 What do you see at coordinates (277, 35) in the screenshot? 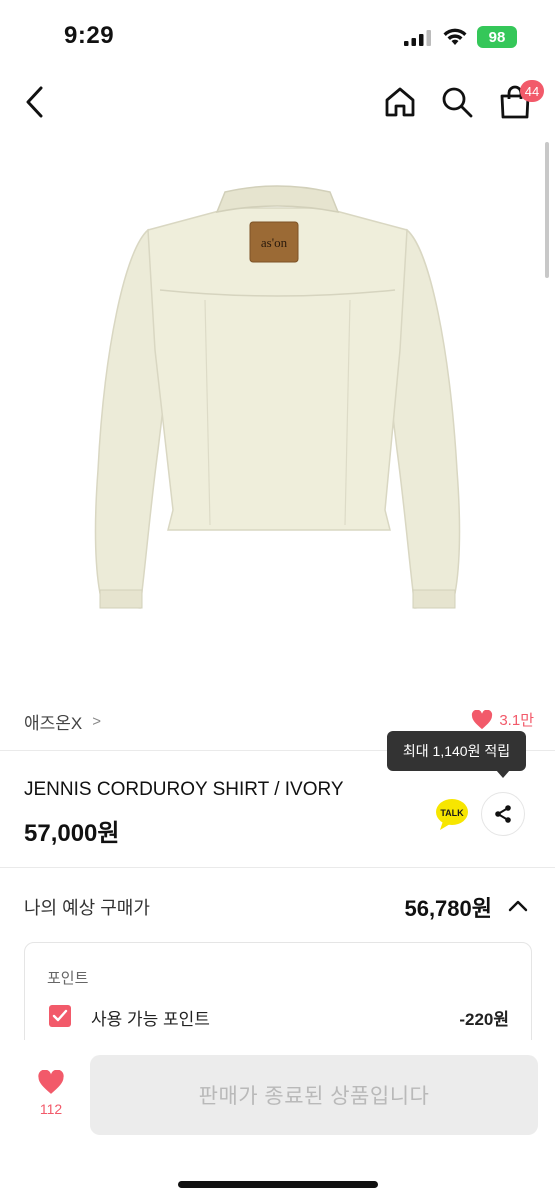
I see `status-bar: 9:29 98` at bounding box center [277, 35].